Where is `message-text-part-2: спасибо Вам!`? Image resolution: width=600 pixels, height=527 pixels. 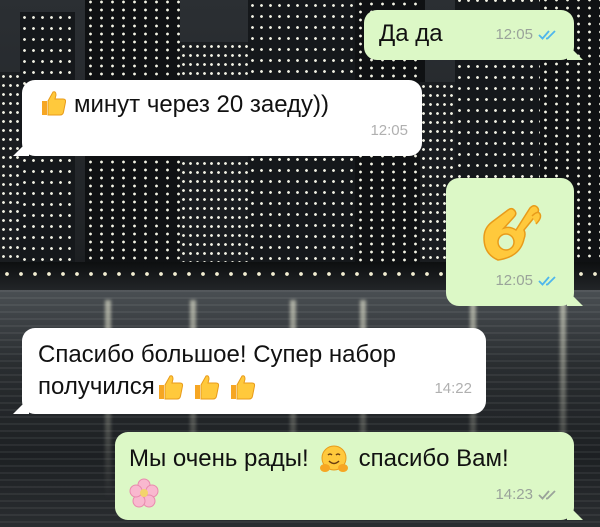
message-text-part-2: спасибо Вам! is located at coordinates (433, 458).